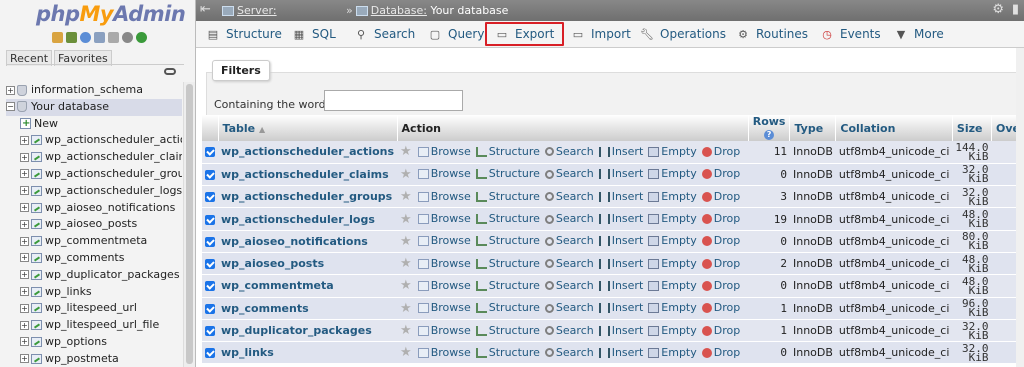 This screenshot has width=1024, height=367. What do you see at coordinates (205, 9) in the screenshot?
I see `back-arrow-icon: ⇤` at bounding box center [205, 9].